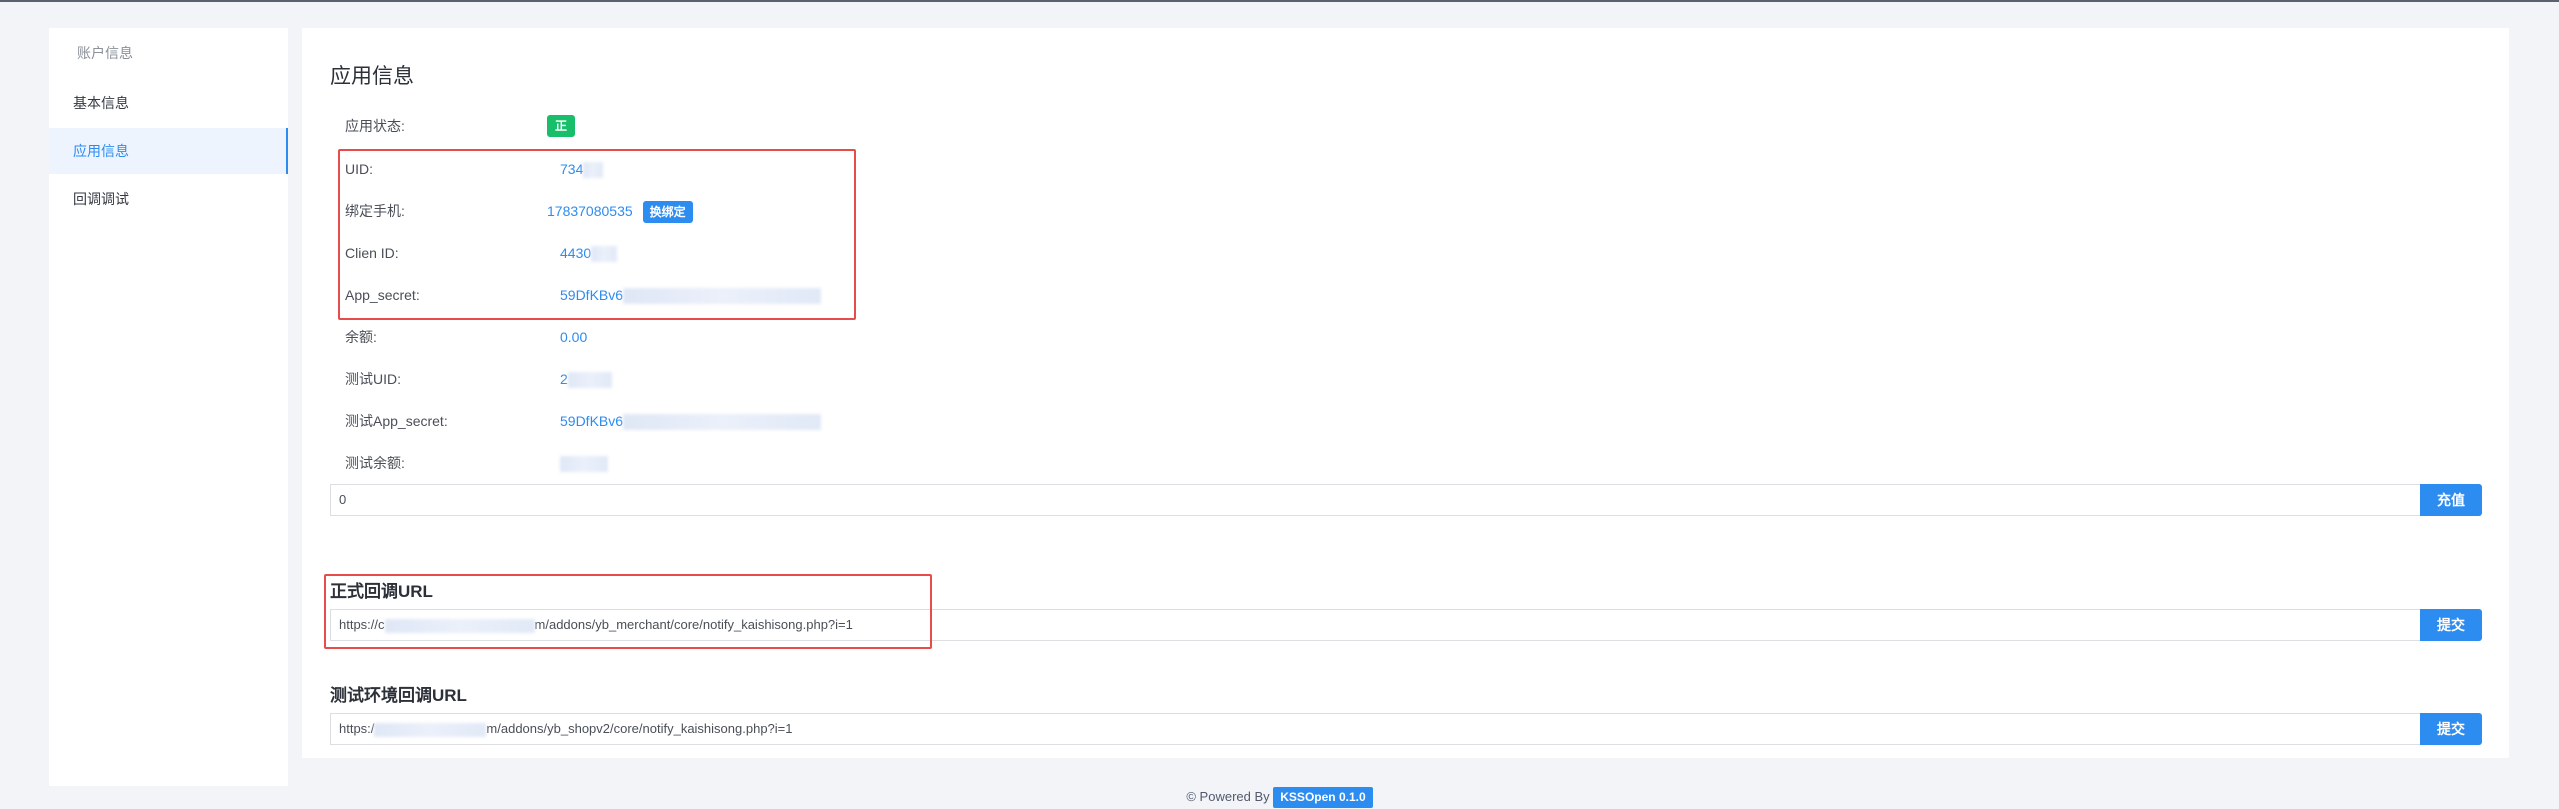  Describe the element at coordinates (396, 421) in the screenshot. I see `test-app-secret-label: 测试App_secret:` at that location.